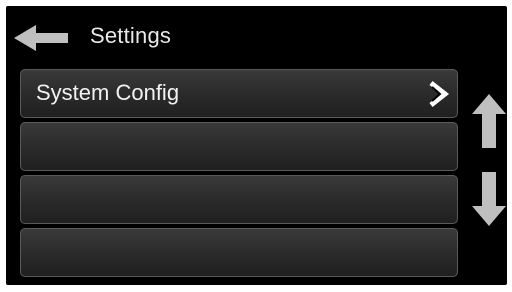 Image resolution: width=512 pixels, height=292 pixels. I want to click on left-arrow-icon, so click(41, 38).